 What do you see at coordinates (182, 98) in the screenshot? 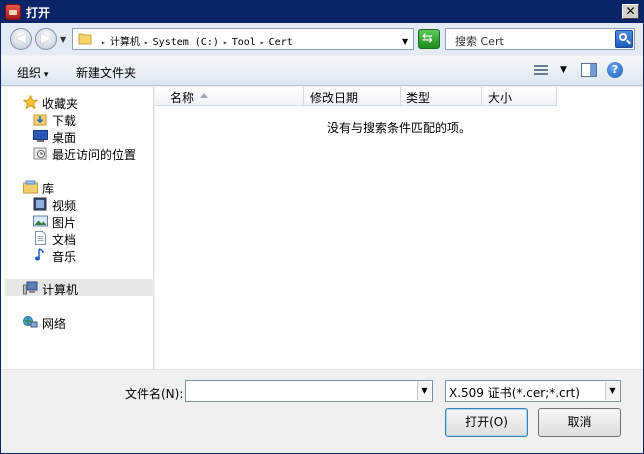
I see `column-header-label: 名称` at bounding box center [182, 98].